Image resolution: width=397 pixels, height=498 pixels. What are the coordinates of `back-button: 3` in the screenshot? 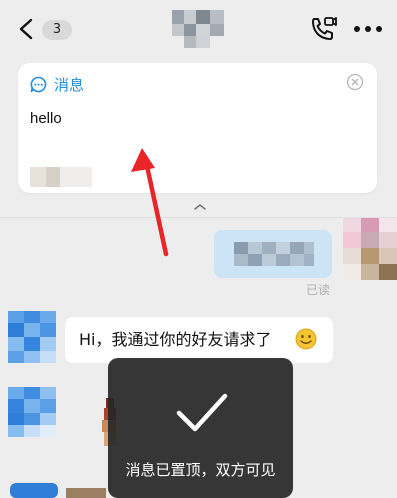 It's located at (42, 29).